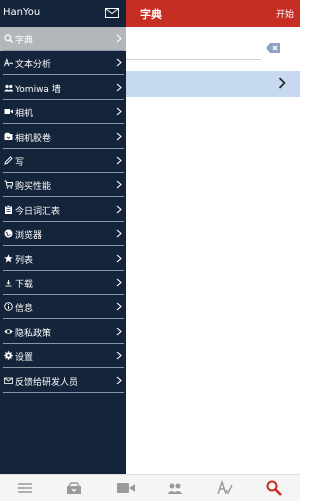 The height and width of the screenshot is (501, 320). Describe the element at coordinates (29, 236) in the screenshot. I see `sidebar-item-label: 浏览器` at that location.